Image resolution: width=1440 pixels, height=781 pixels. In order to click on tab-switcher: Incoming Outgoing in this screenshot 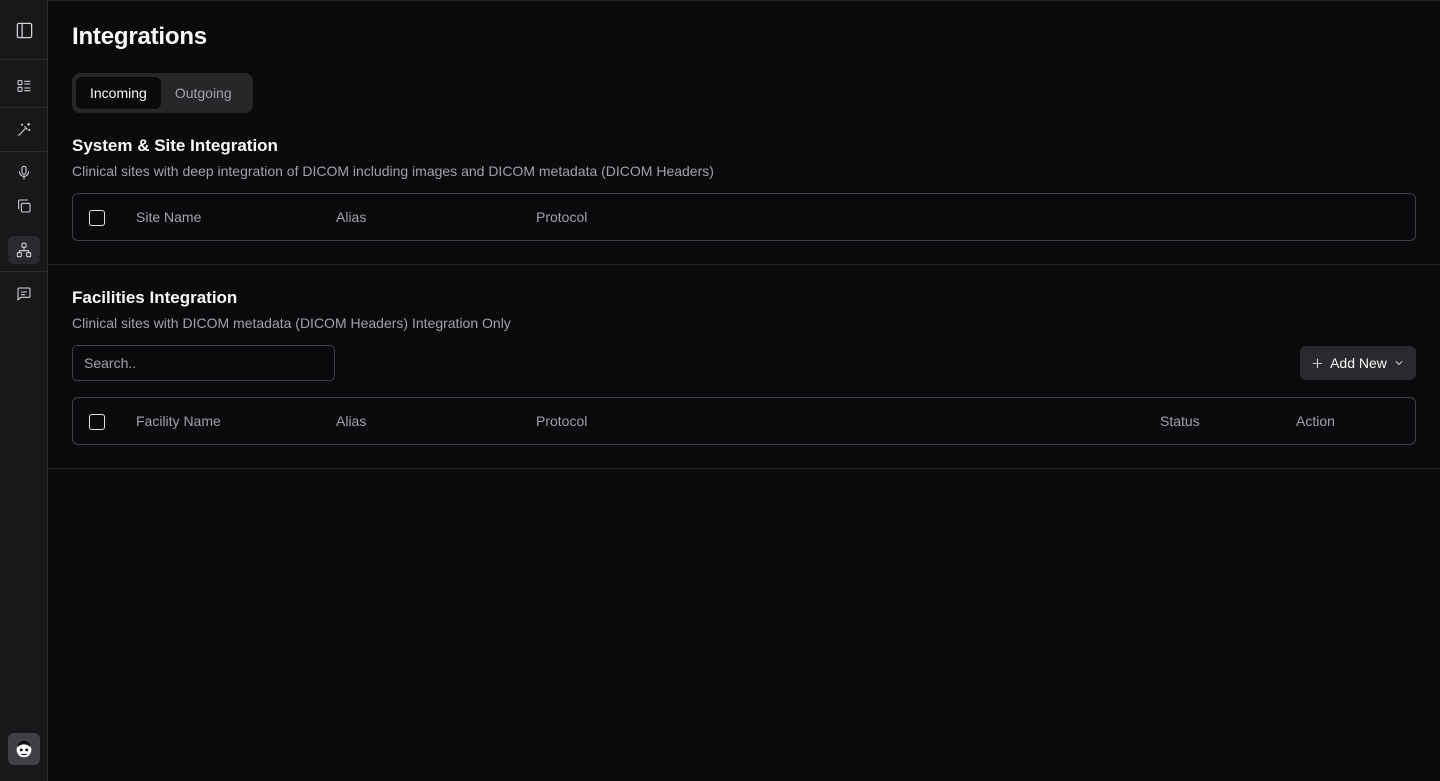, I will do `click(162, 93)`.